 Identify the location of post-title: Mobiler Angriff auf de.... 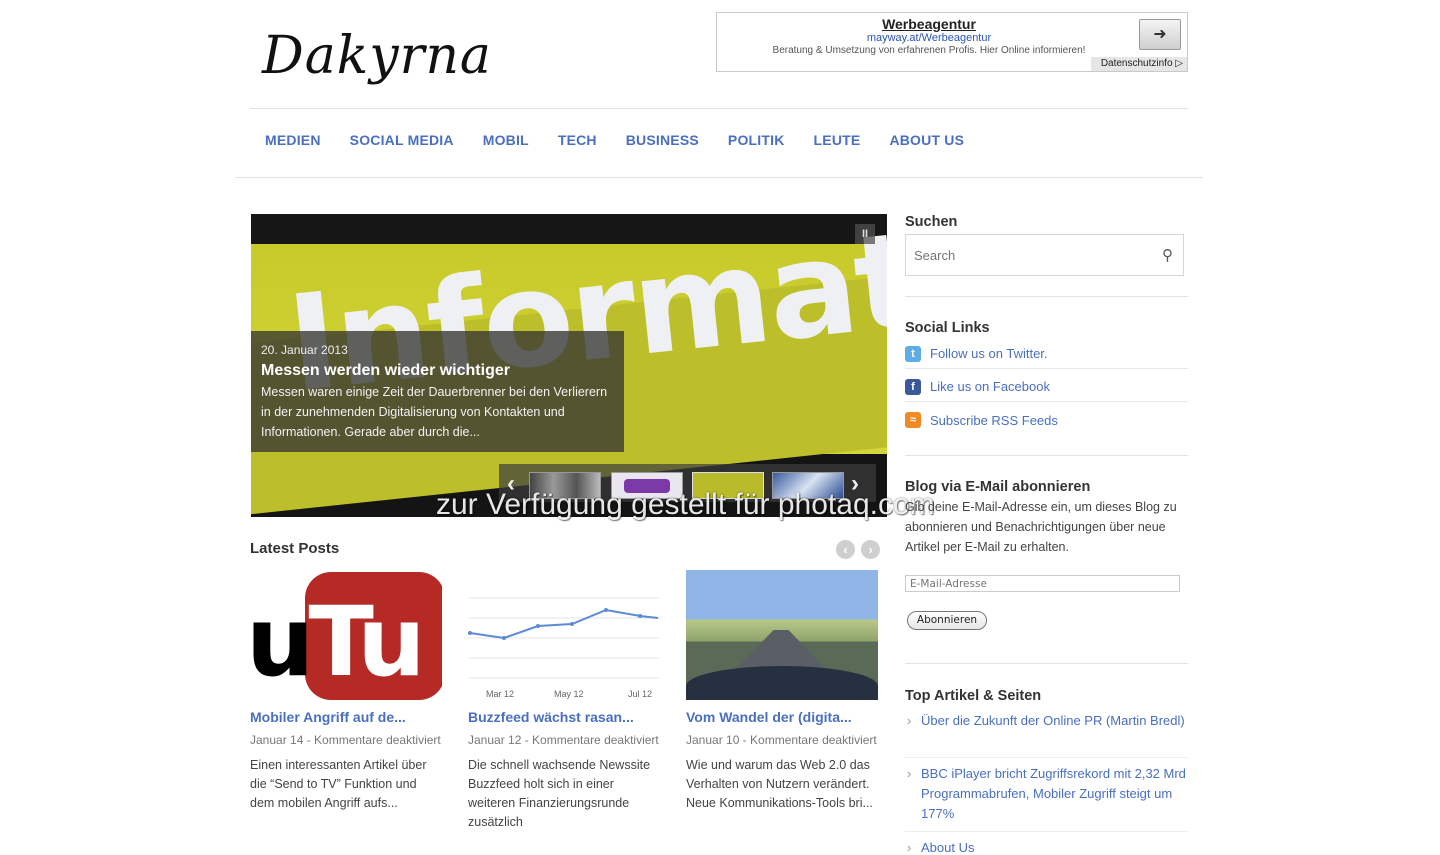
(346, 717).